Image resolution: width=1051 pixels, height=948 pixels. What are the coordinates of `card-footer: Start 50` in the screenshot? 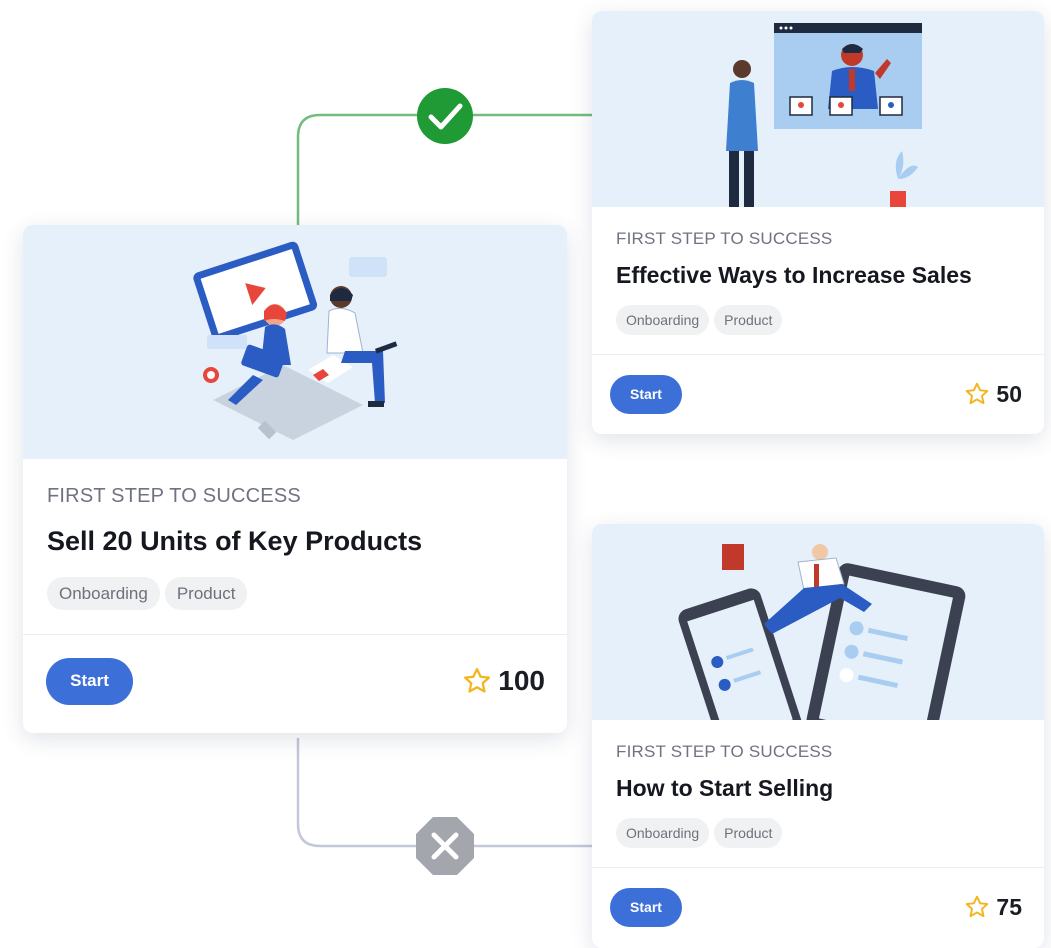 It's located at (818, 393).